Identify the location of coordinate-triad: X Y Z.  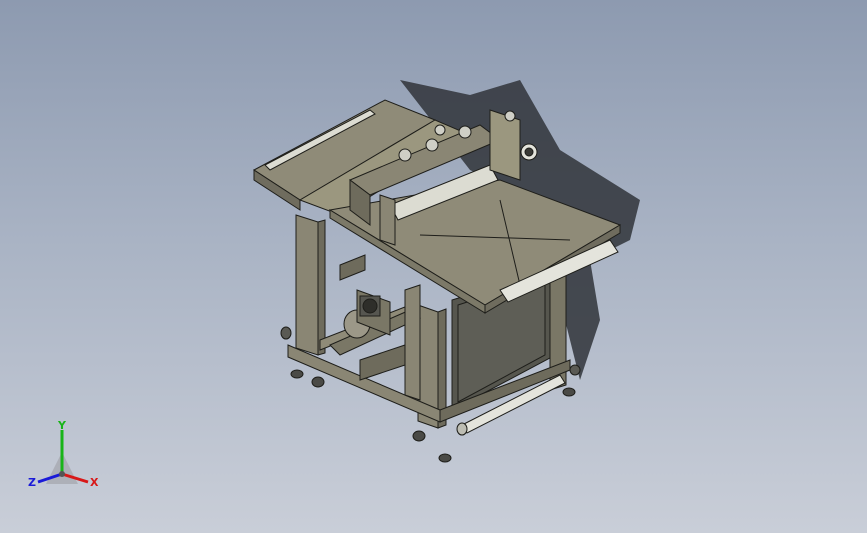
(69, 458).